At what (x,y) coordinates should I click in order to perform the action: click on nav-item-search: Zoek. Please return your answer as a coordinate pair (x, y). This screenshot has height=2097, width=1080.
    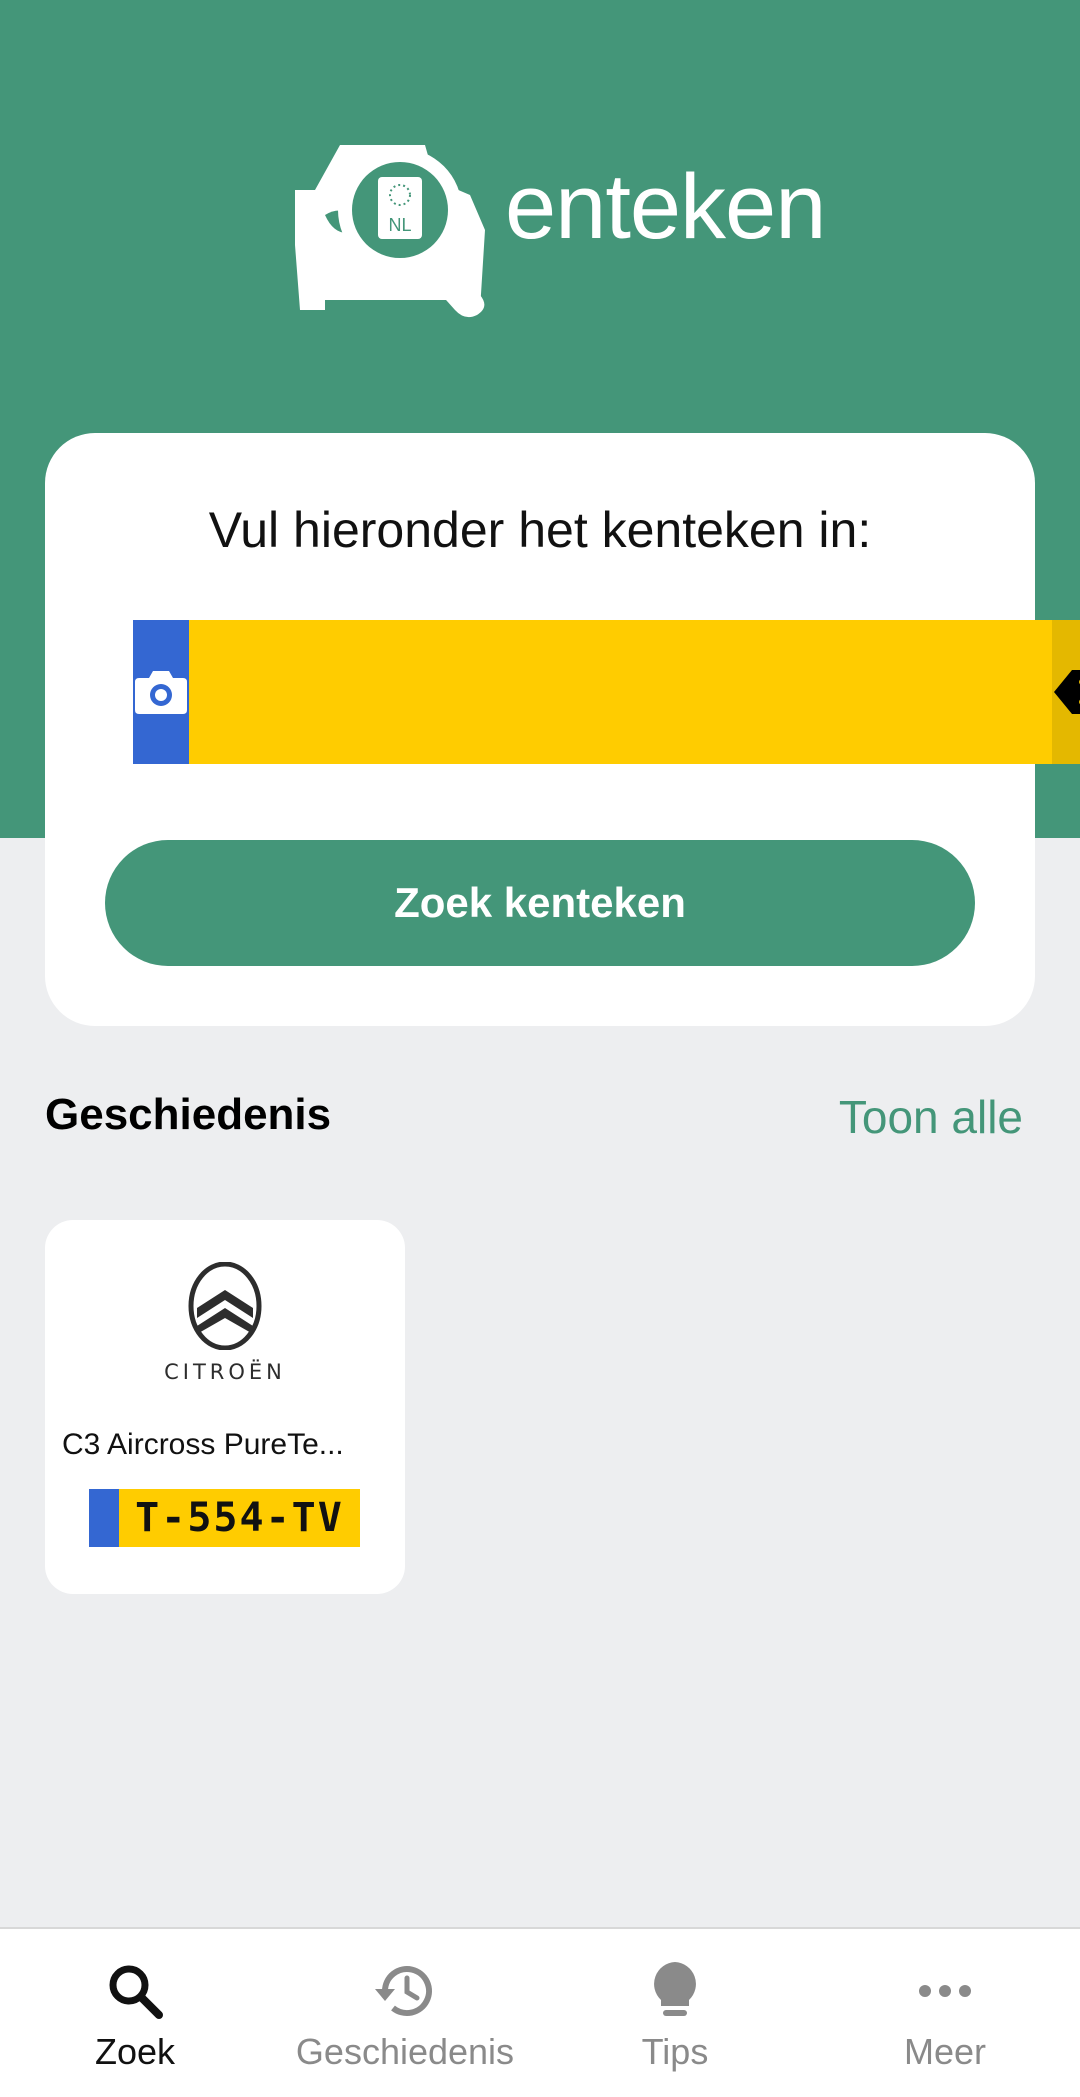
    Looking at the image, I should click on (135, 2013).